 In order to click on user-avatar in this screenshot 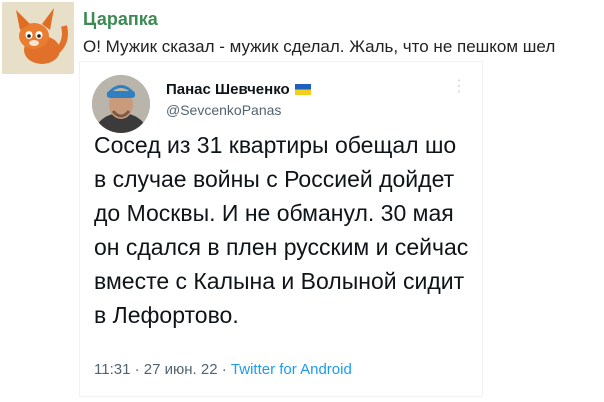, I will do `click(38, 38)`.